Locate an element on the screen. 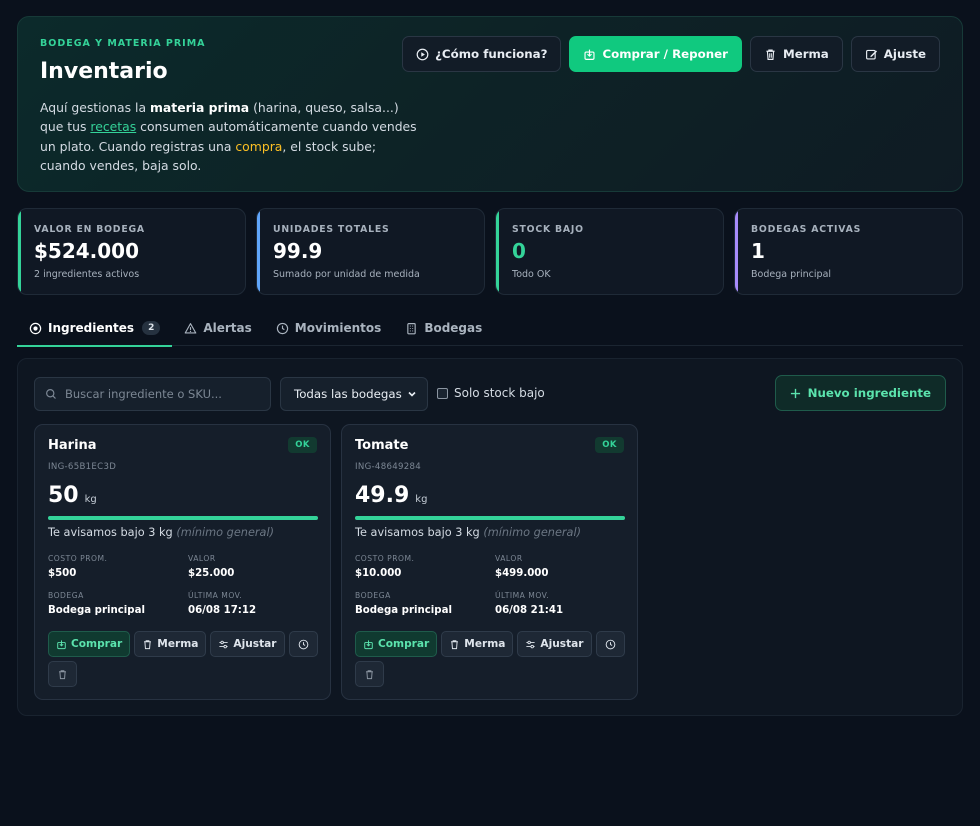 Image resolution: width=980 pixels, height=826 pixels. tab-label: Alertas is located at coordinates (227, 328).